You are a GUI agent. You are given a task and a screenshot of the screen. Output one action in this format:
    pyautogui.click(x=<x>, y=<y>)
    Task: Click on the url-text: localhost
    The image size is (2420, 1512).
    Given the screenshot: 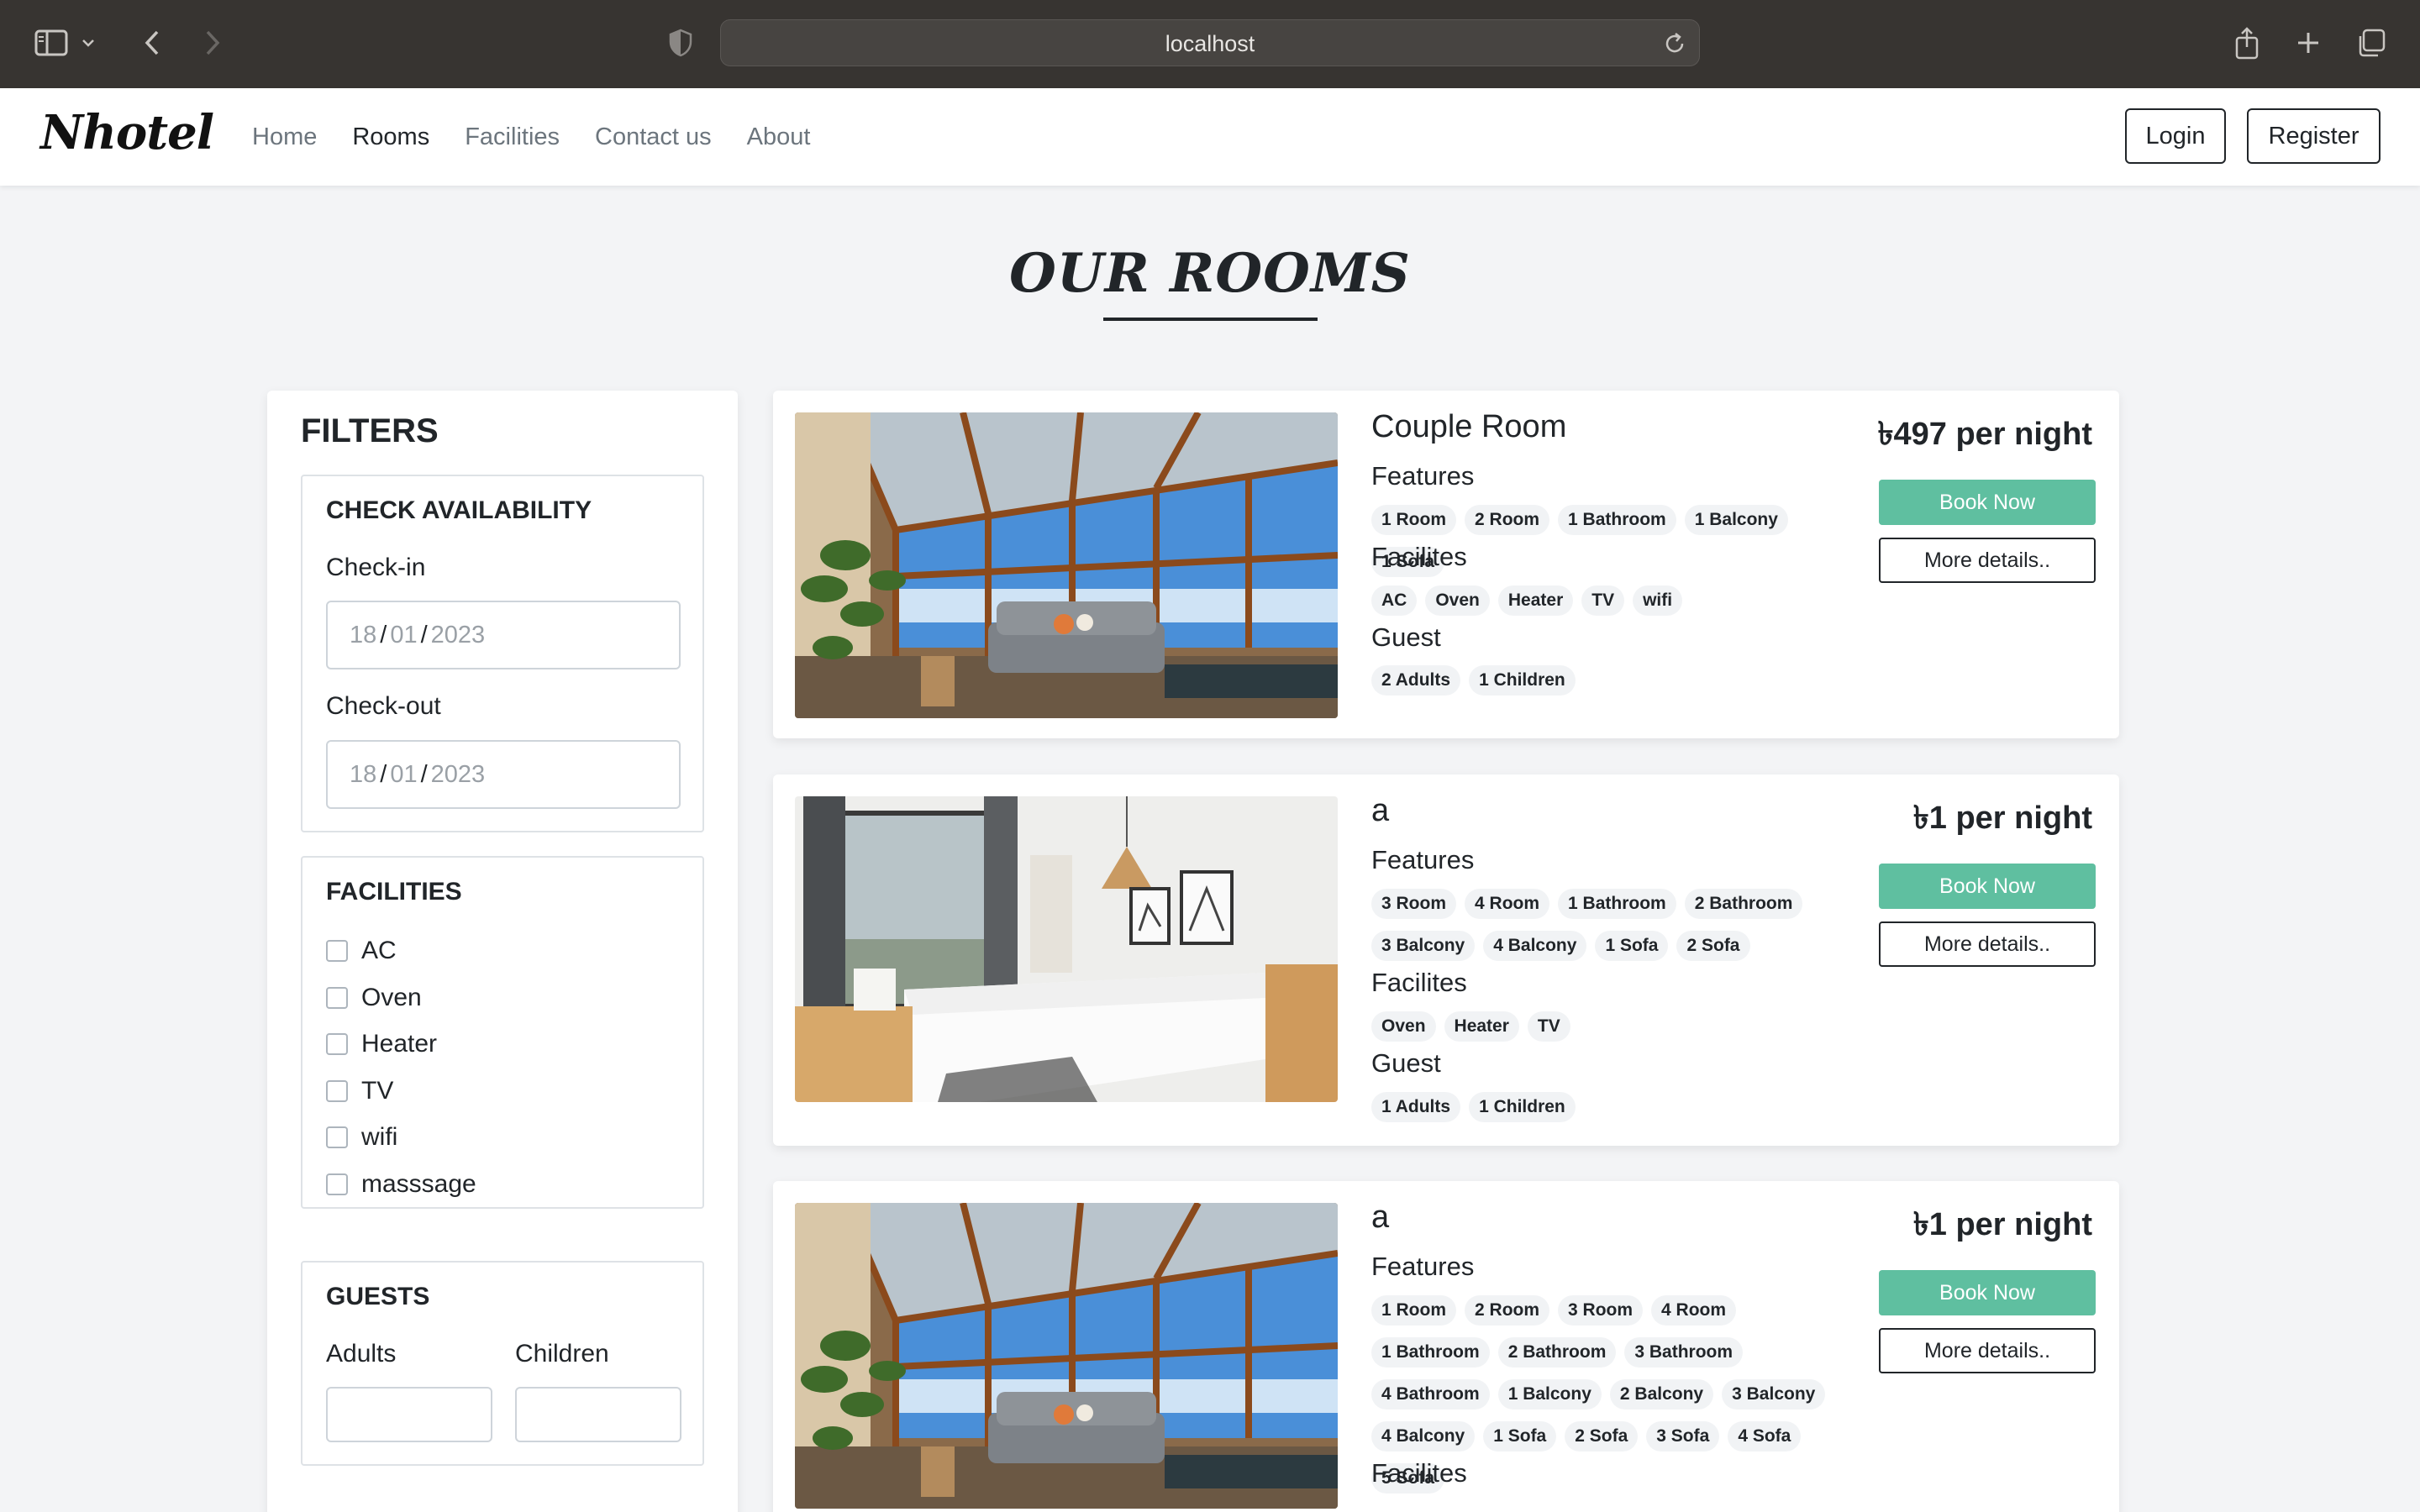 What is the action you would take?
    pyautogui.click(x=1210, y=43)
    